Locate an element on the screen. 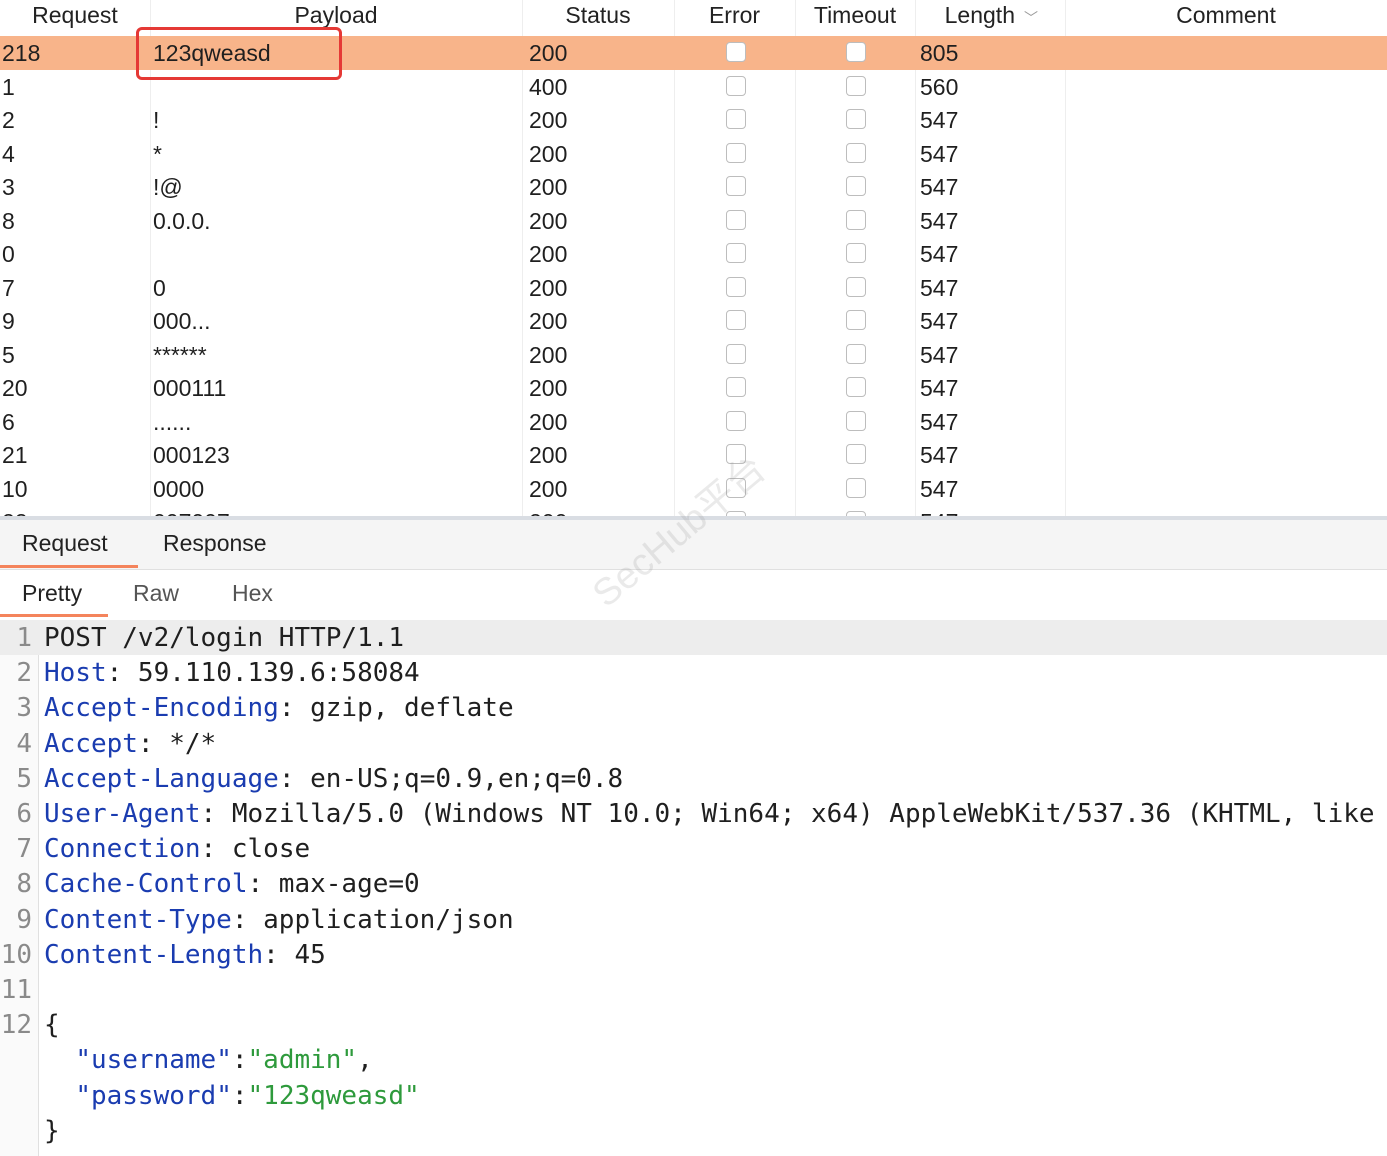  code-line: 4 Accept: */* is located at coordinates (693, 743).